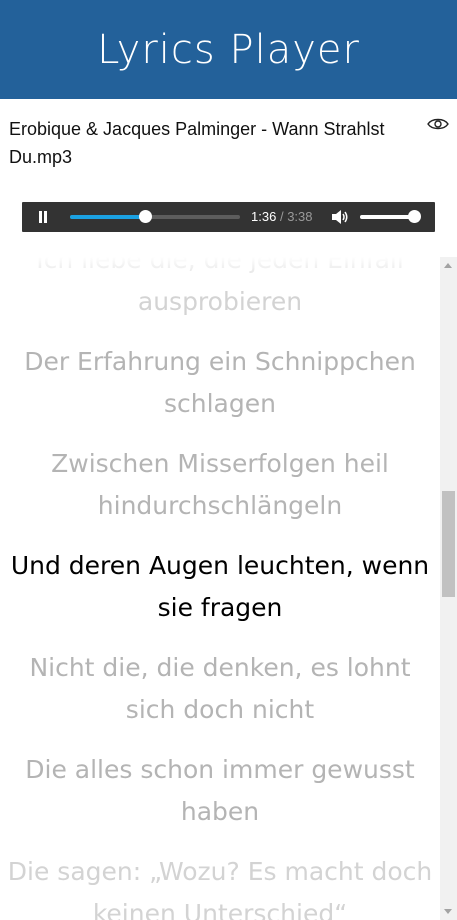  Describe the element at coordinates (220, 383) in the screenshot. I see `lyric-line: Der Erfahrung ein Schnippchen schlagen` at that location.